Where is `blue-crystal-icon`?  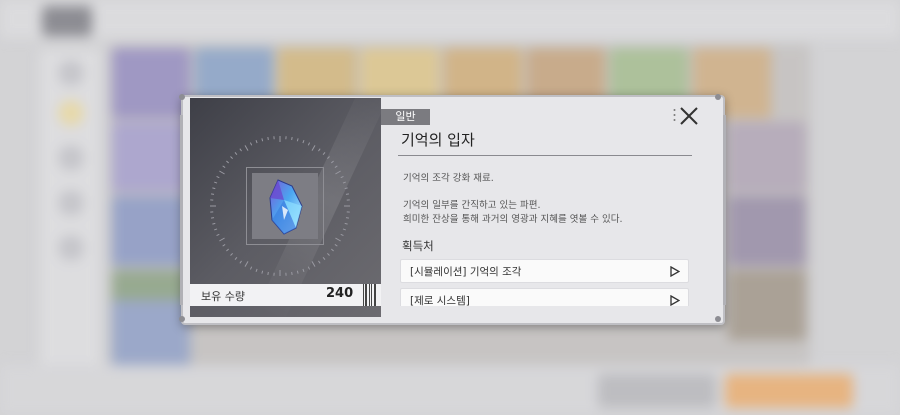
blue-crystal-icon is located at coordinates (286, 207).